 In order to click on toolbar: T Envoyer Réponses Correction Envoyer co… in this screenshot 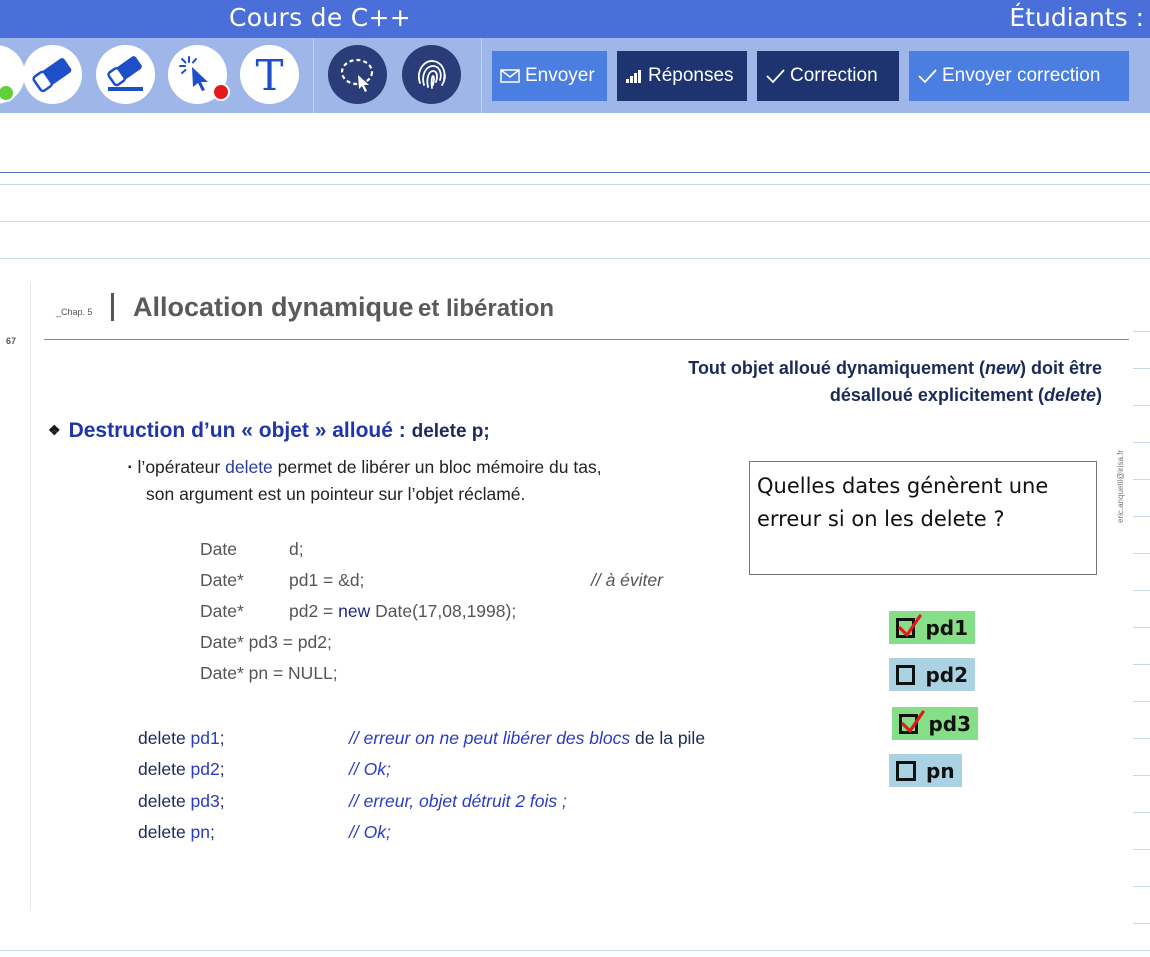, I will do `click(575, 75)`.